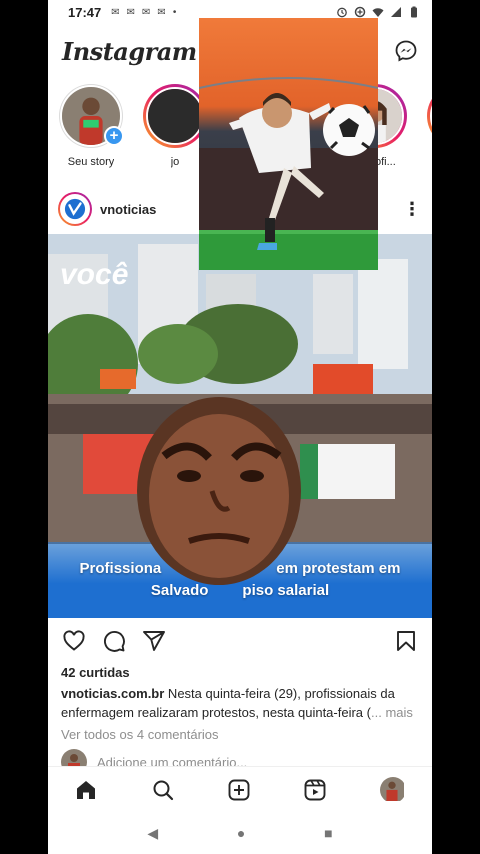 The image size is (480, 854). Describe the element at coordinates (128, 209) in the screenshot. I see `post-username: vnoticias` at that location.